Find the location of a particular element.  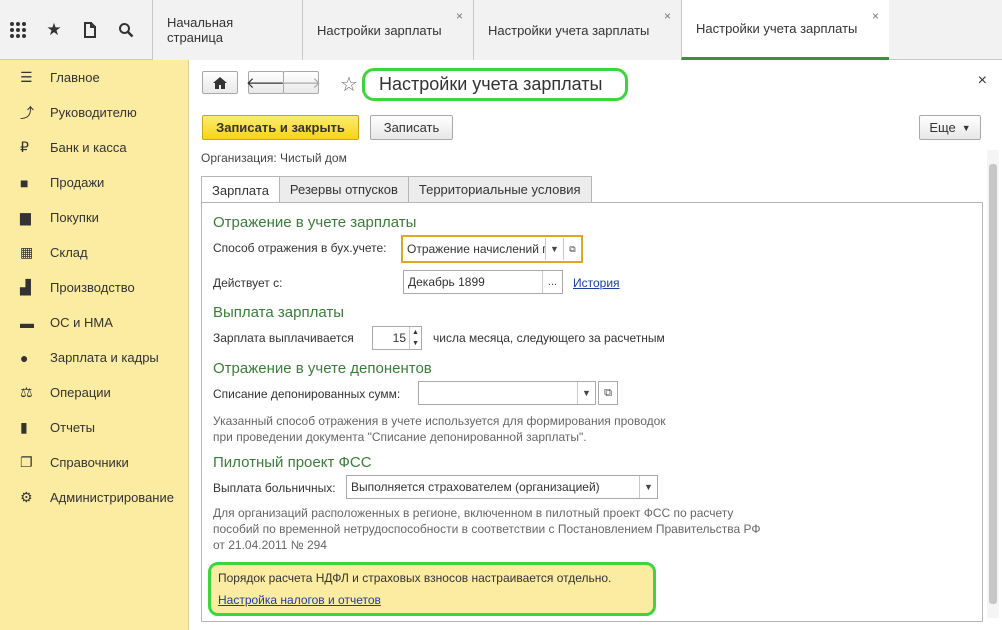

search-icon is located at coordinates (126, 30).